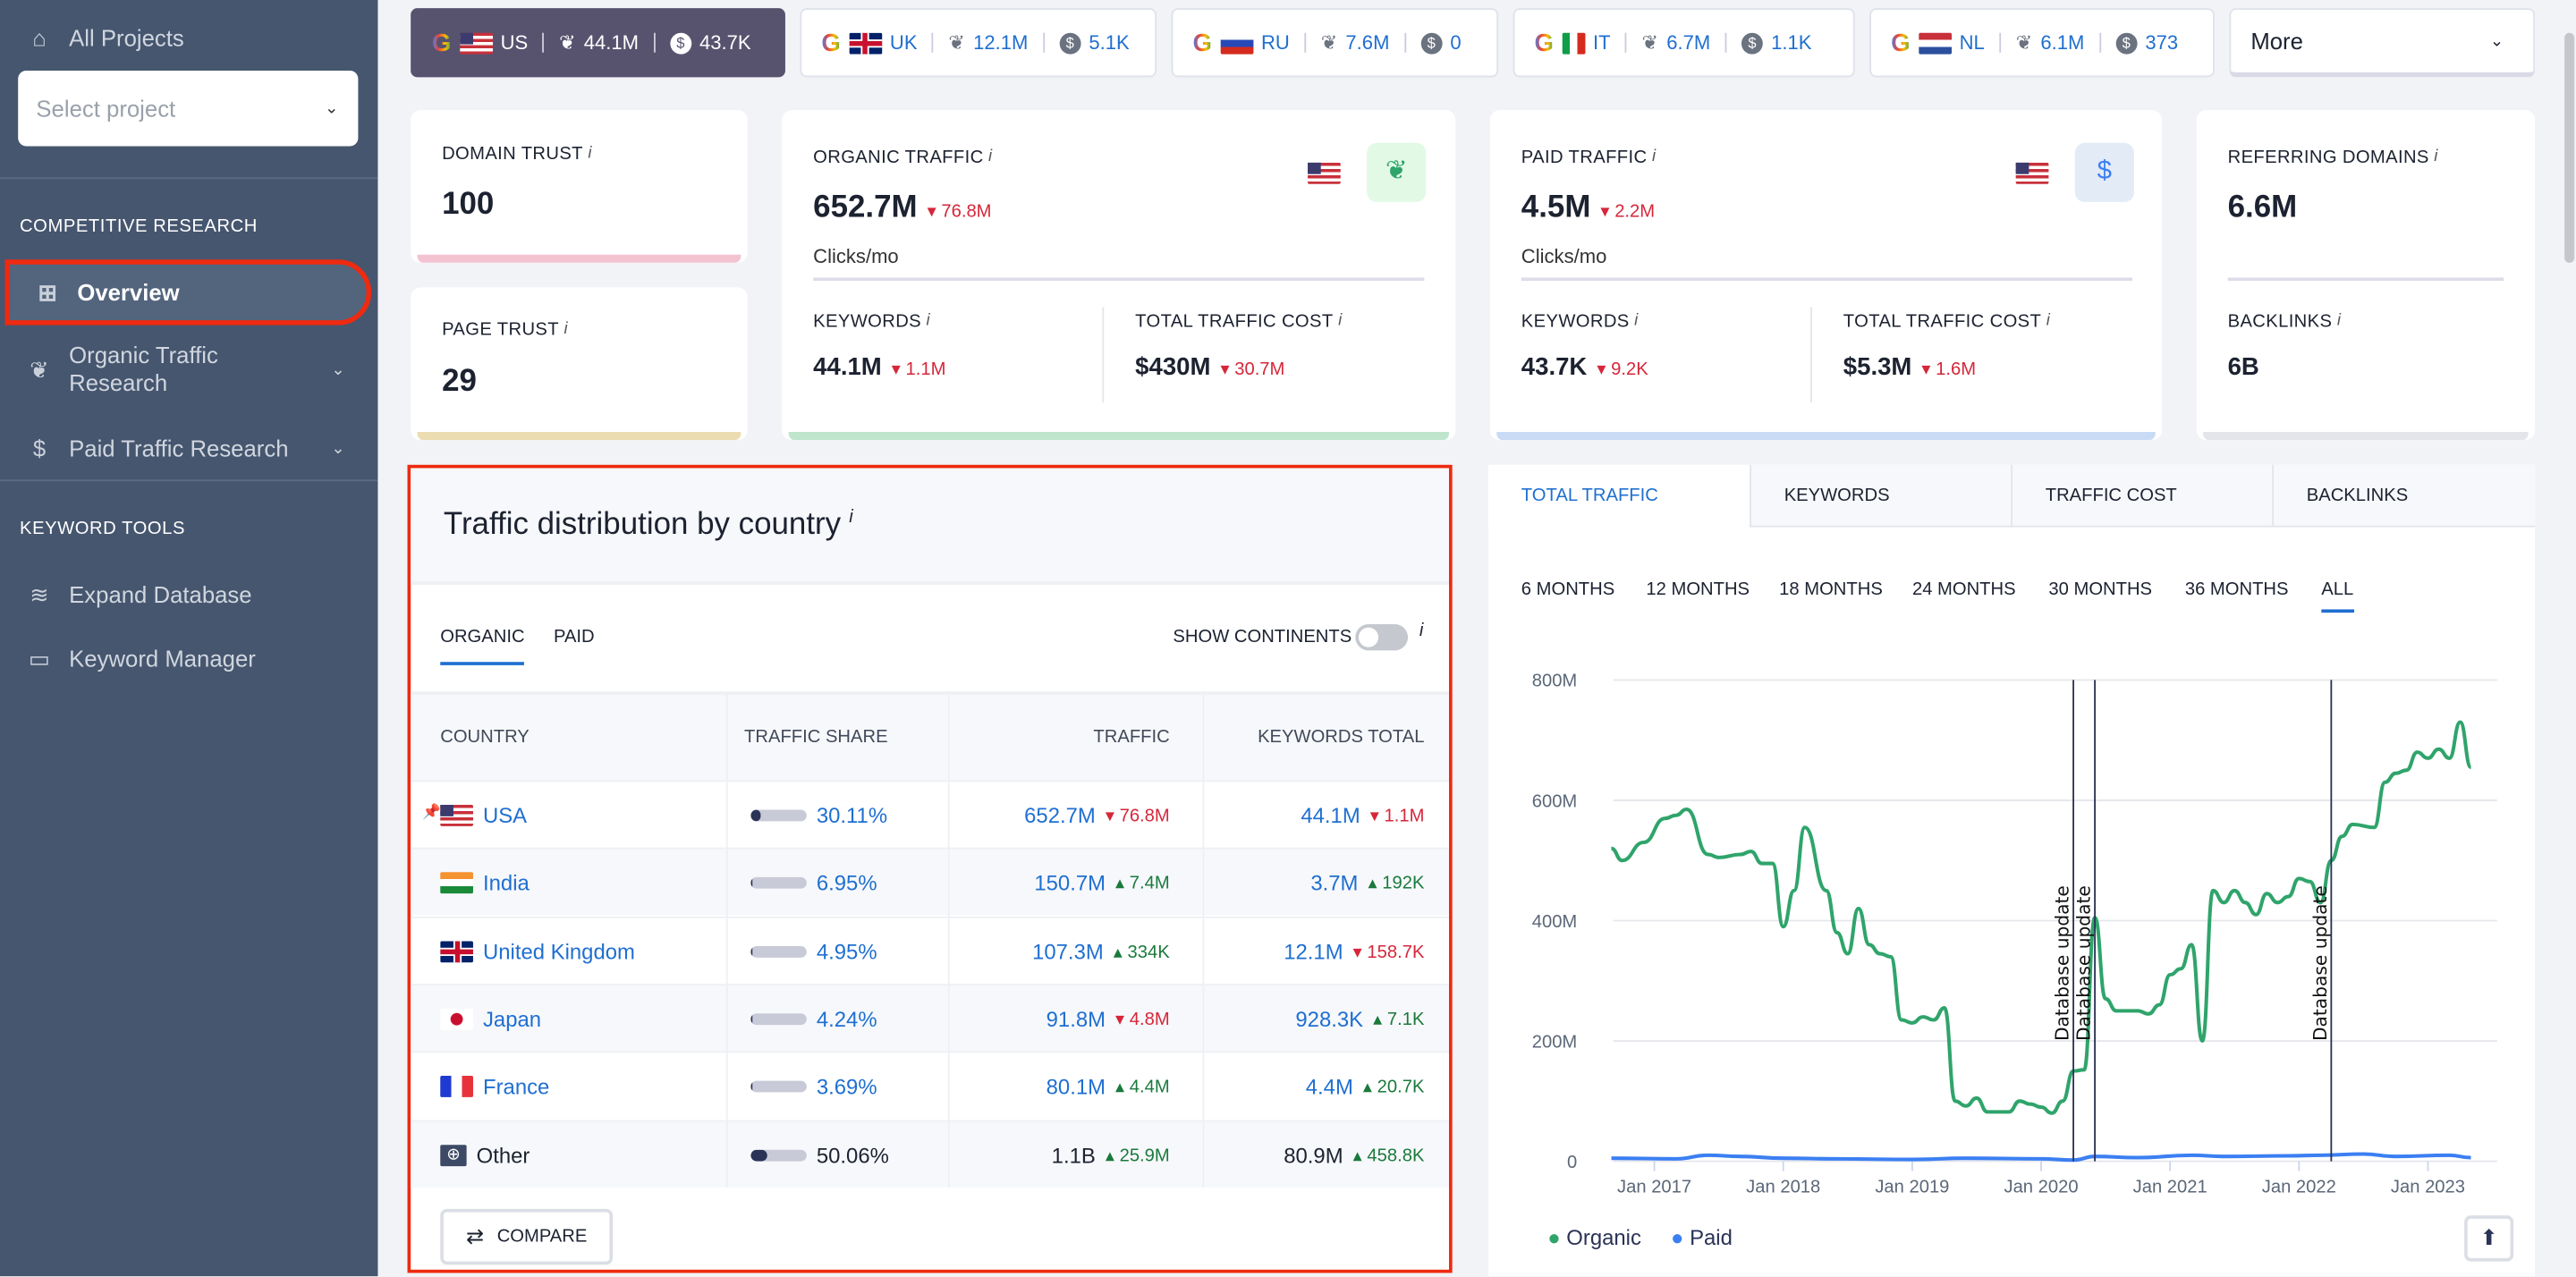  I want to click on y-tick-label: 0, so click(1572, 1162).